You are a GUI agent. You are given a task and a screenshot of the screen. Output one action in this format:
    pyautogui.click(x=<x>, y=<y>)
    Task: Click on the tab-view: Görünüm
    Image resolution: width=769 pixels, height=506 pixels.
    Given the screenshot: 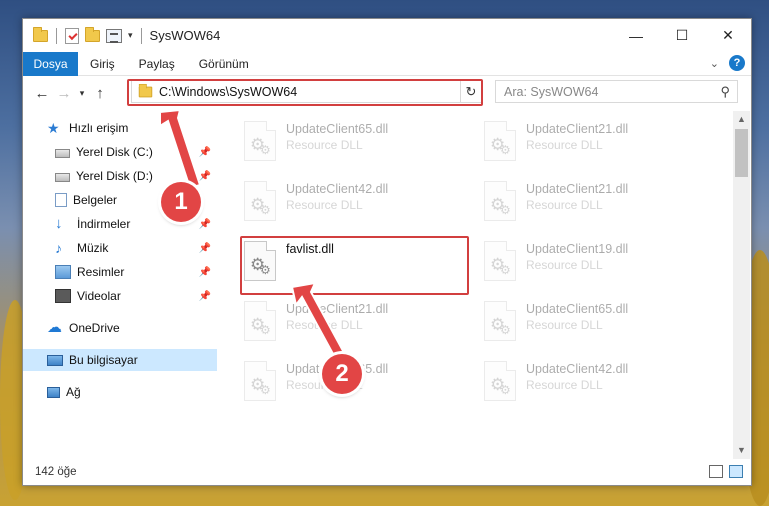 What is the action you would take?
    pyautogui.click(x=224, y=64)
    